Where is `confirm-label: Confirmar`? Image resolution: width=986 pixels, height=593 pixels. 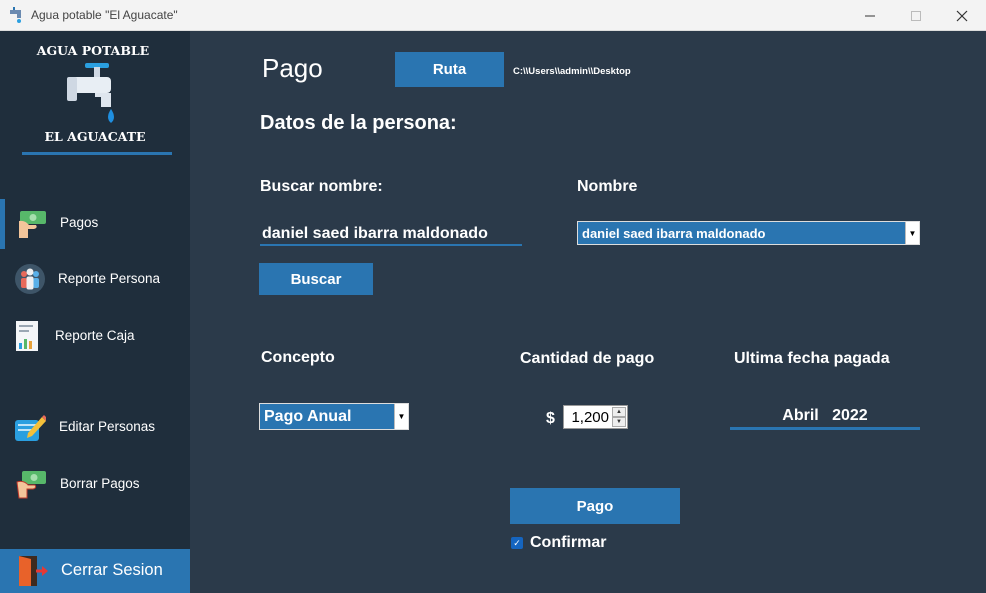
confirm-label: Confirmar is located at coordinates (568, 542).